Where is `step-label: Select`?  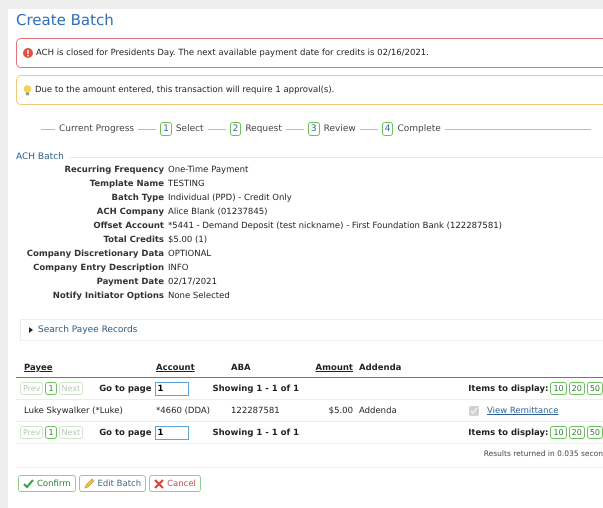
step-label: Select is located at coordinates (190, 129).